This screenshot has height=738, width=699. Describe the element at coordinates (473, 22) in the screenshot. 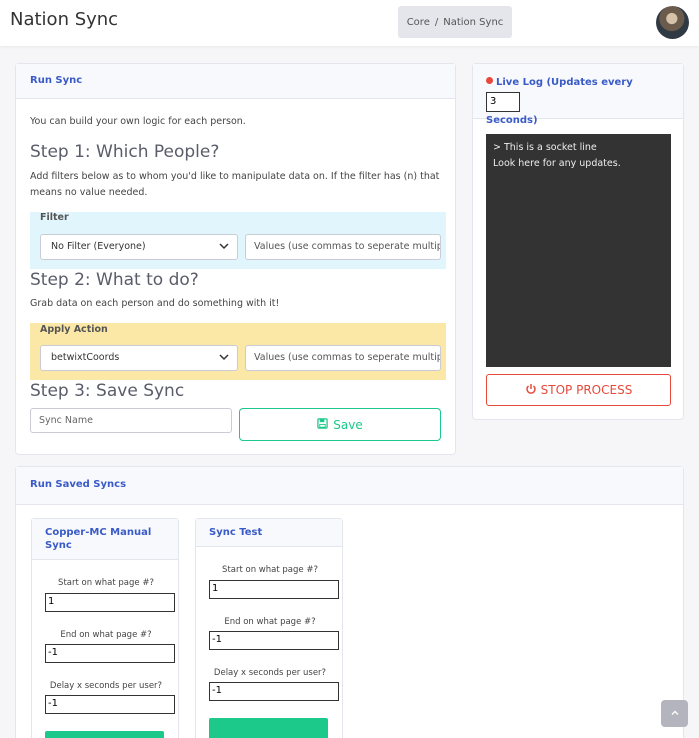

I see `breadcrumb-current: Nation Sync` at that location.